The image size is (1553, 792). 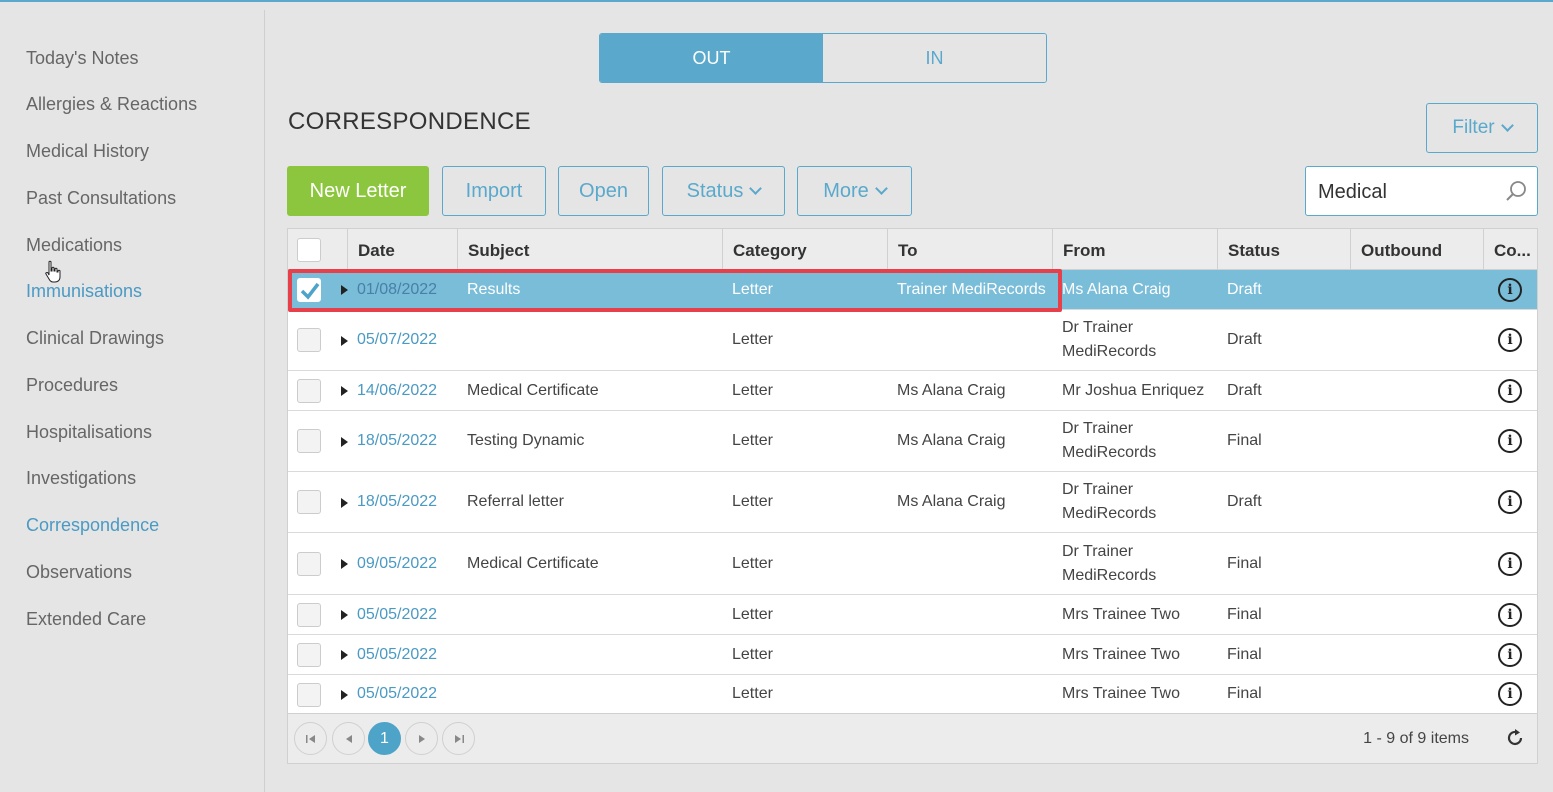 What do you see at coordinates (846, 190) in the screenshot?
I see `more-label: More` at bounding box center [846, 190].